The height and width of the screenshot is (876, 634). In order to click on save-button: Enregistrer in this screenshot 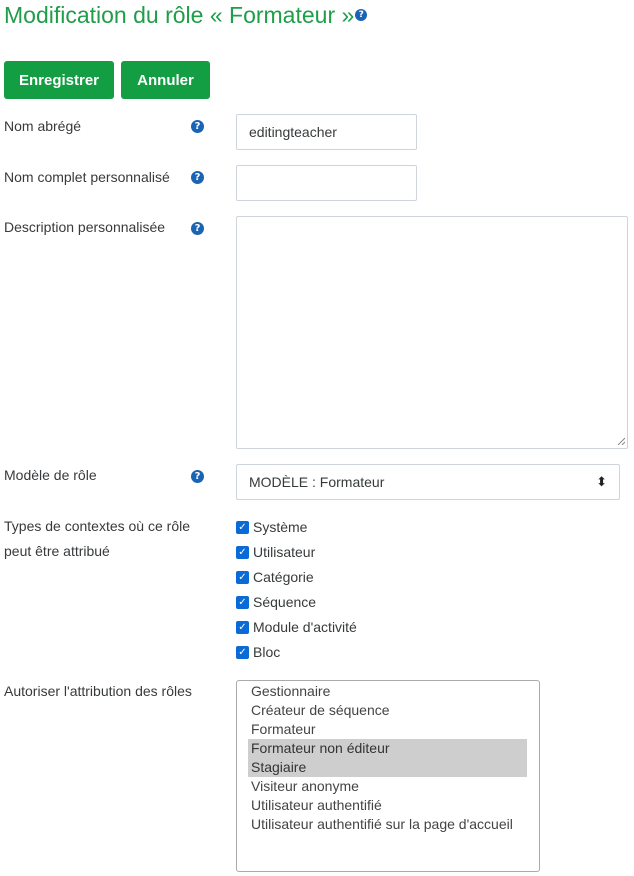, I will do `click(59, 80)`.